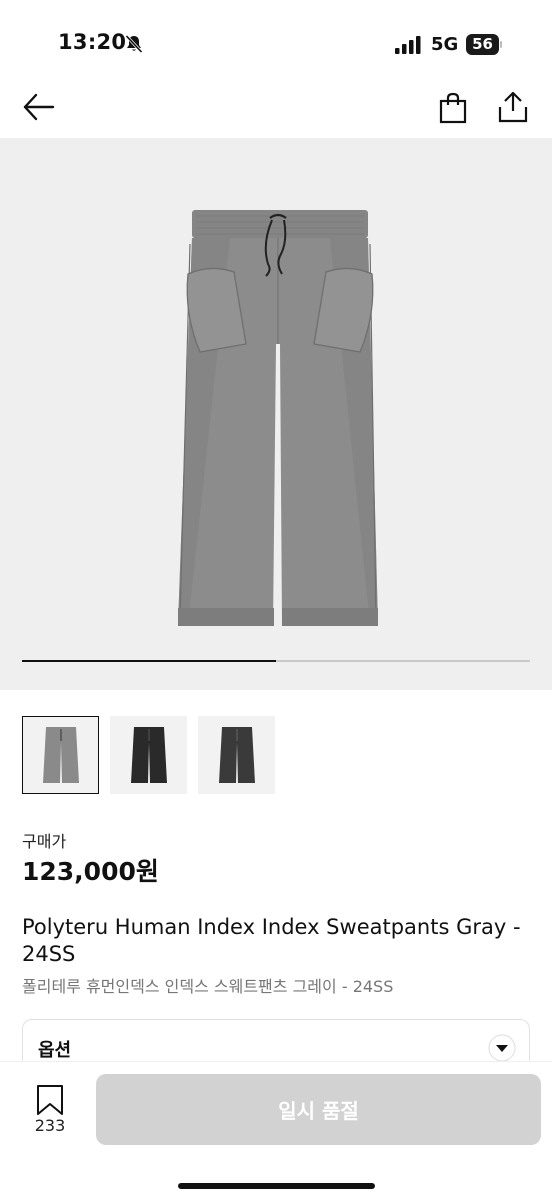 The width and height of the screenshot is (552, 1200). I want to click on chevron-down-icon, so click(502, 1048).